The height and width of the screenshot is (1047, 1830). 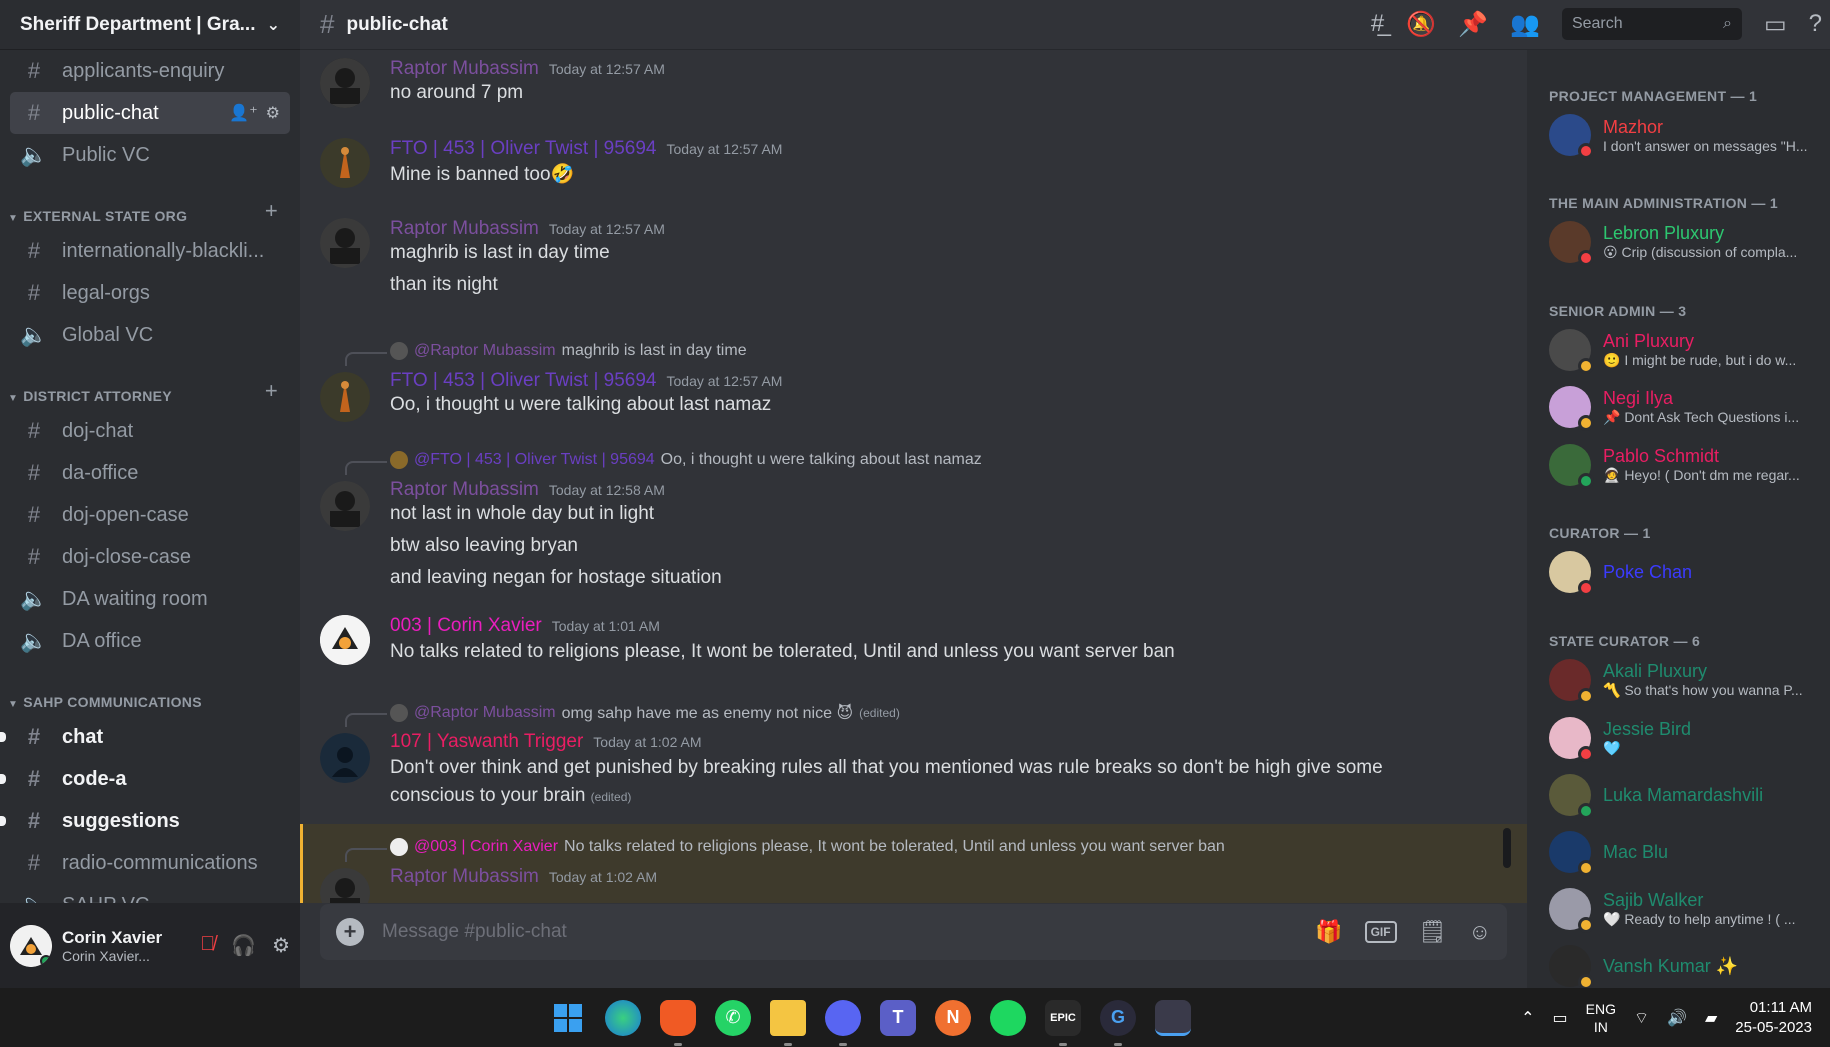 I want to click on snipping-tool-icon, so click(x=1173, y=1017).